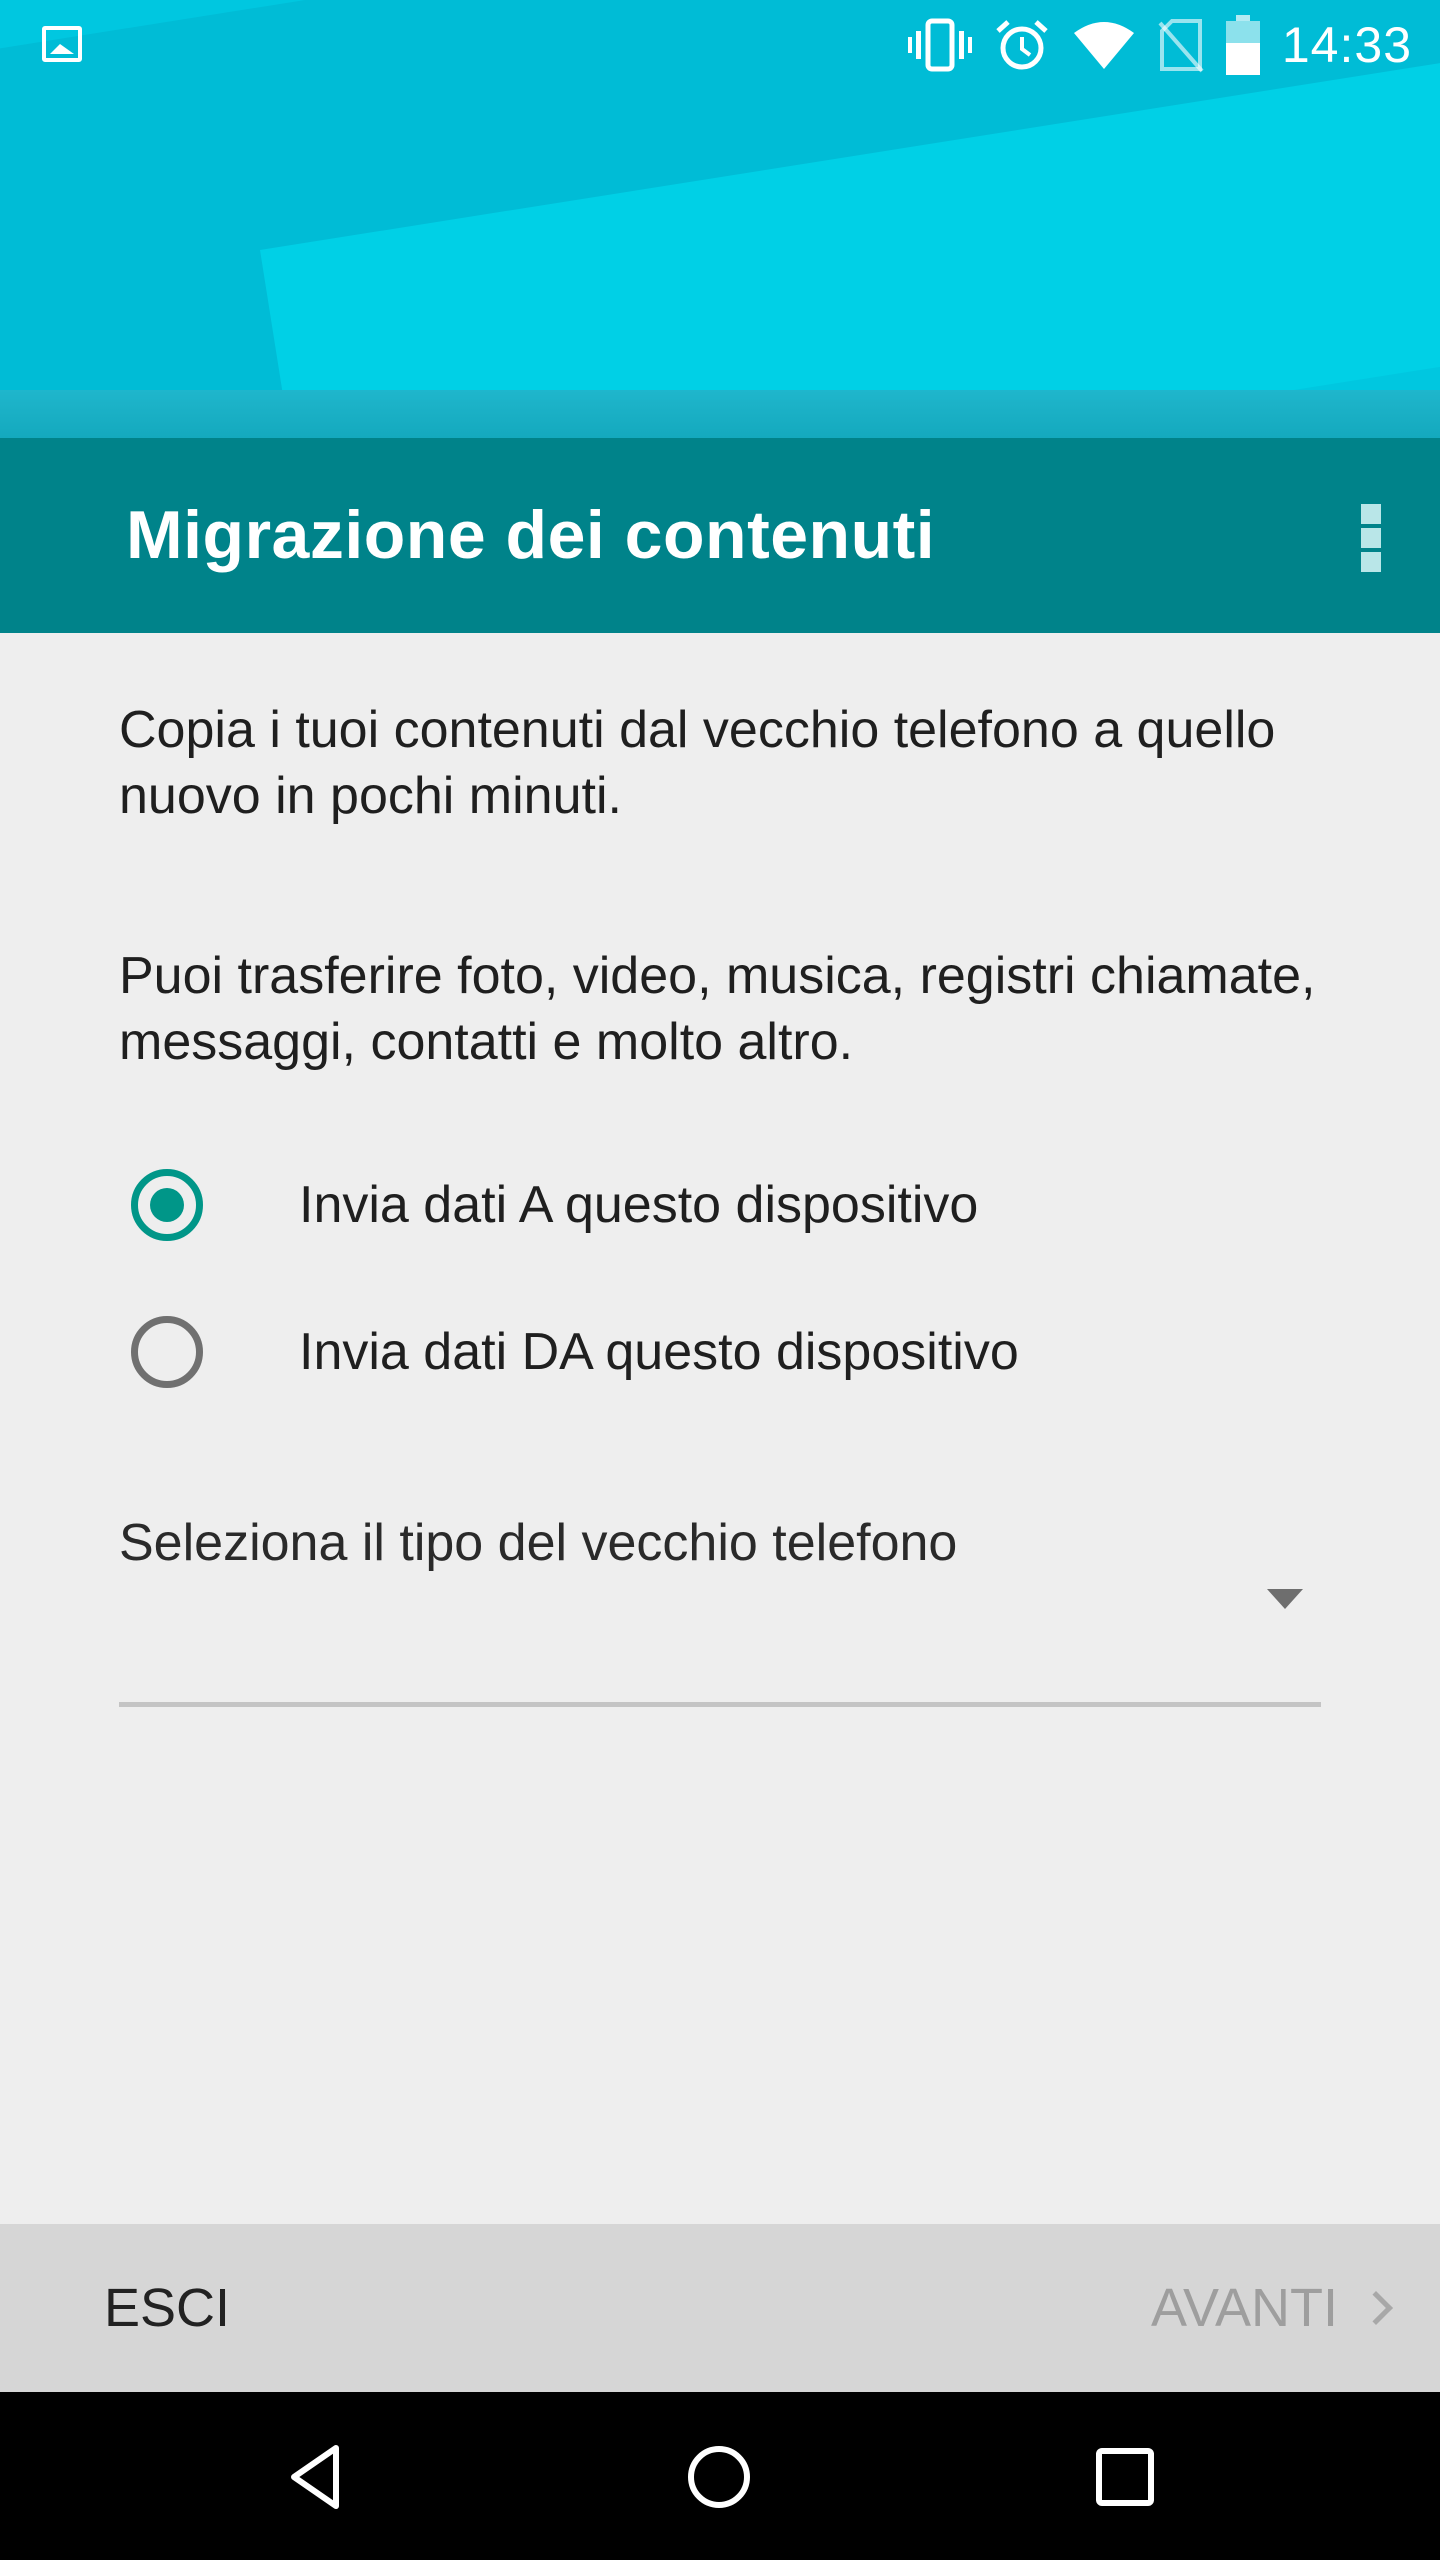 The image size is (1440, 2560). What do you see at coordinates (720, 1704) in the screenshot?
I see `dropdown-underline` at bounding box center [720, 1704].